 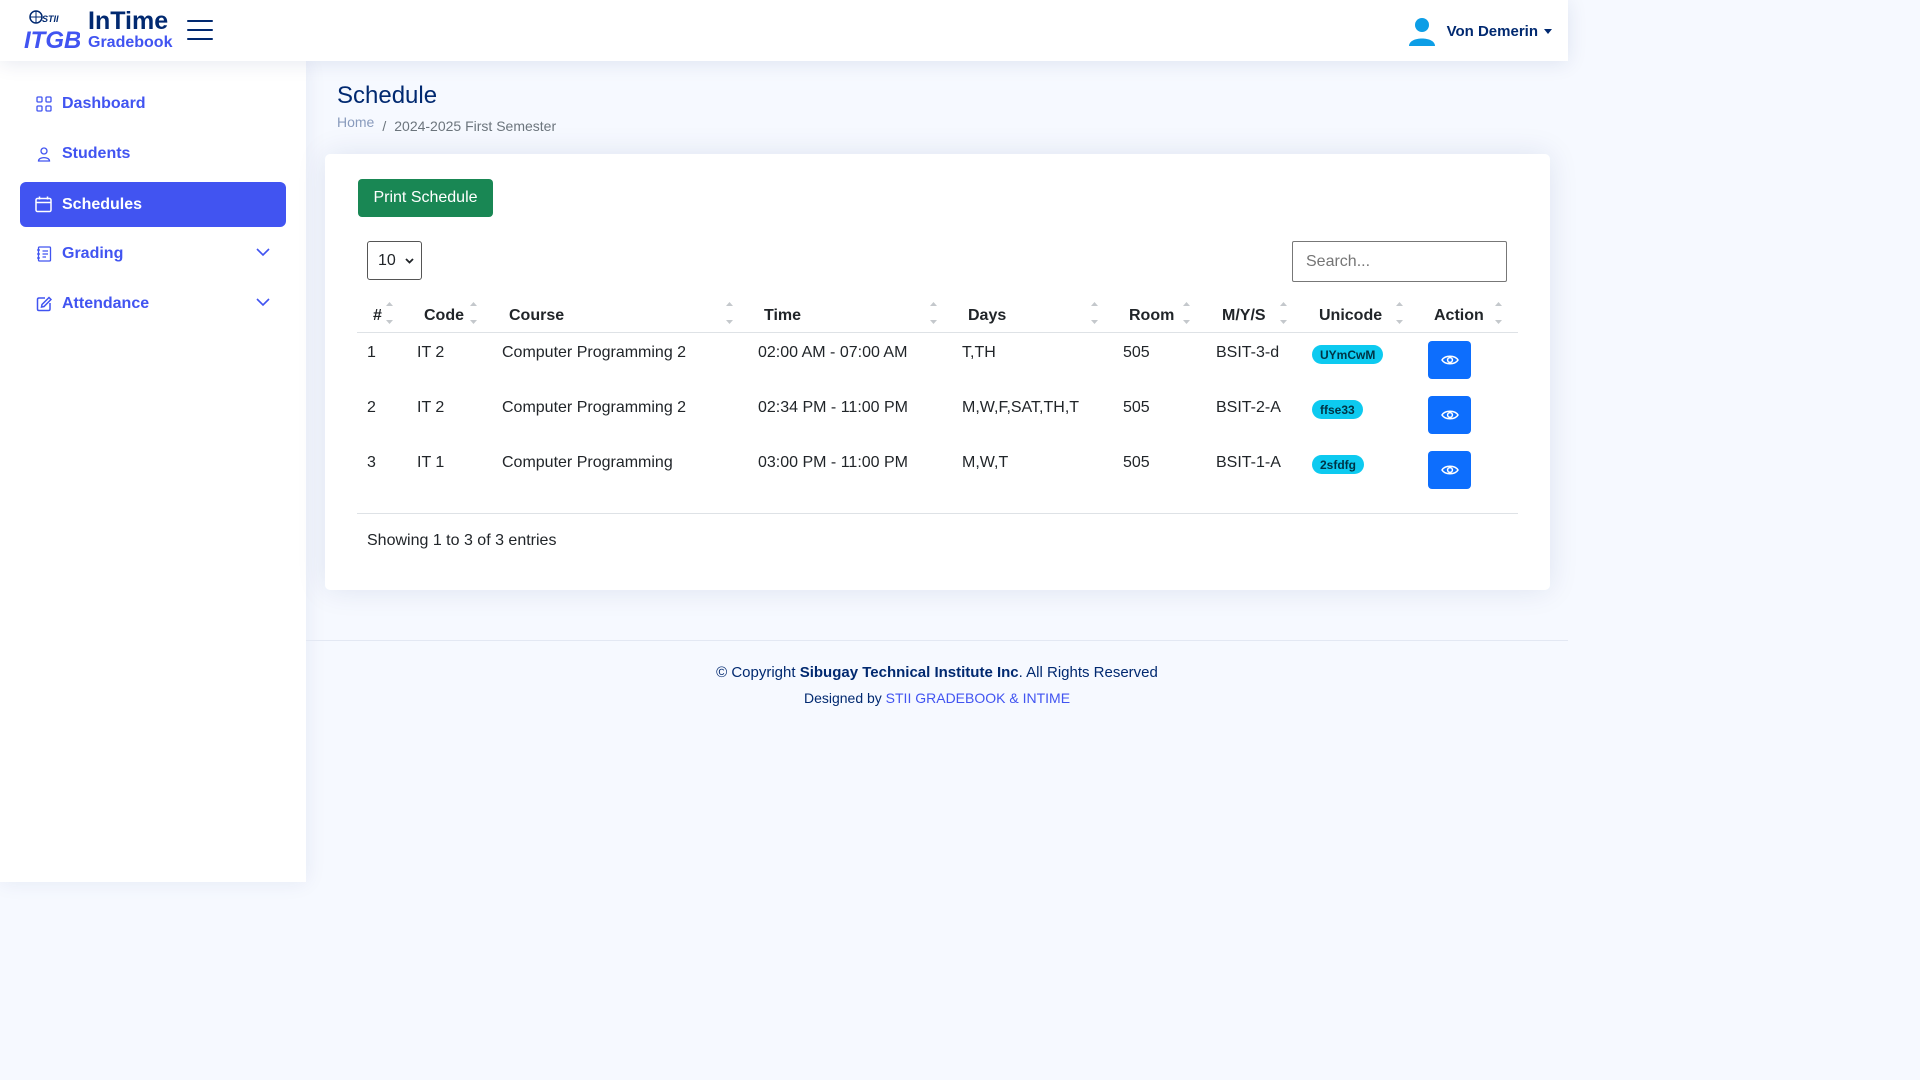 I want to click on cell-number: 1, so click(x=371, y=352).